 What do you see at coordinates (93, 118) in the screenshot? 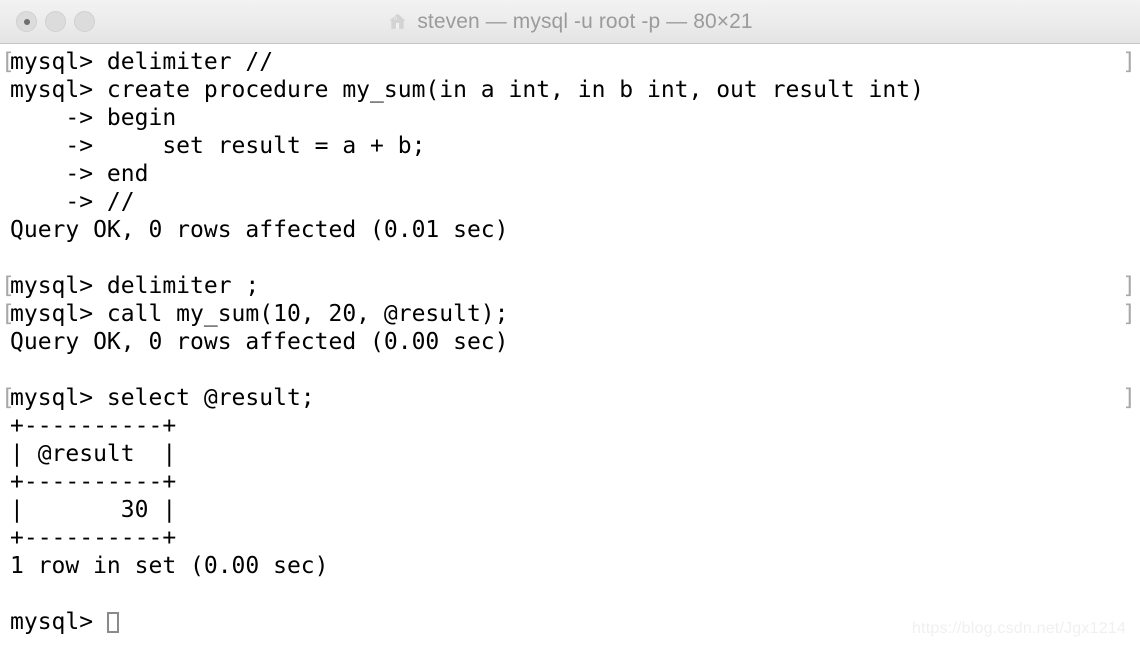
I see `terminal-line-text: -> begin` at bounding box center [93, 118].